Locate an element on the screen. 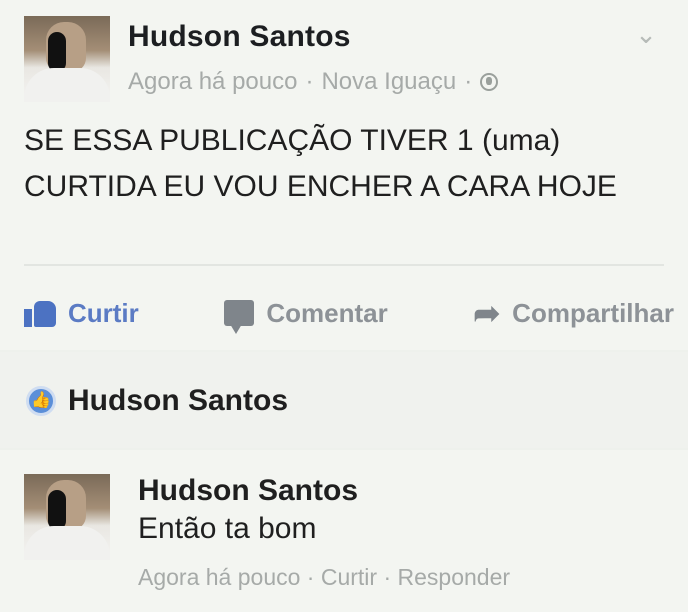 This screenshot has width=688, height=612. post-time: Agora há pouco is located at coordinates (212, 82).